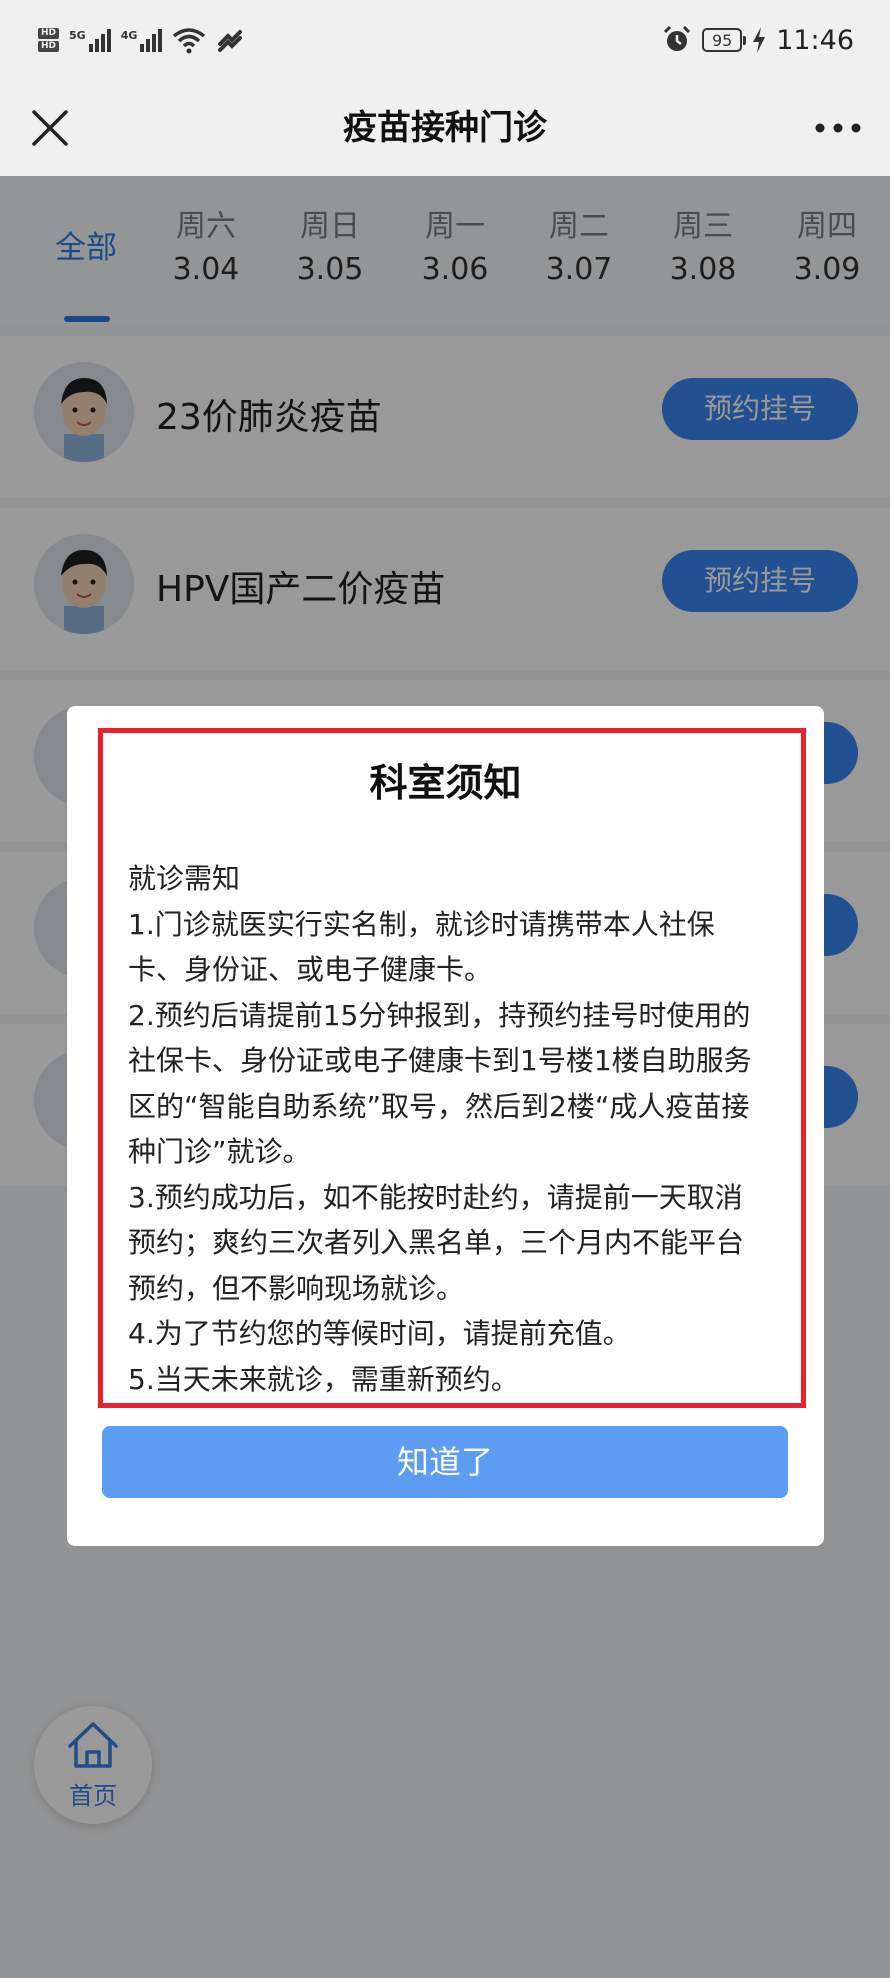 The height and width of the screenshot is (1978, 890). I want to click on signal-4g: 4G, so click(141, 40).